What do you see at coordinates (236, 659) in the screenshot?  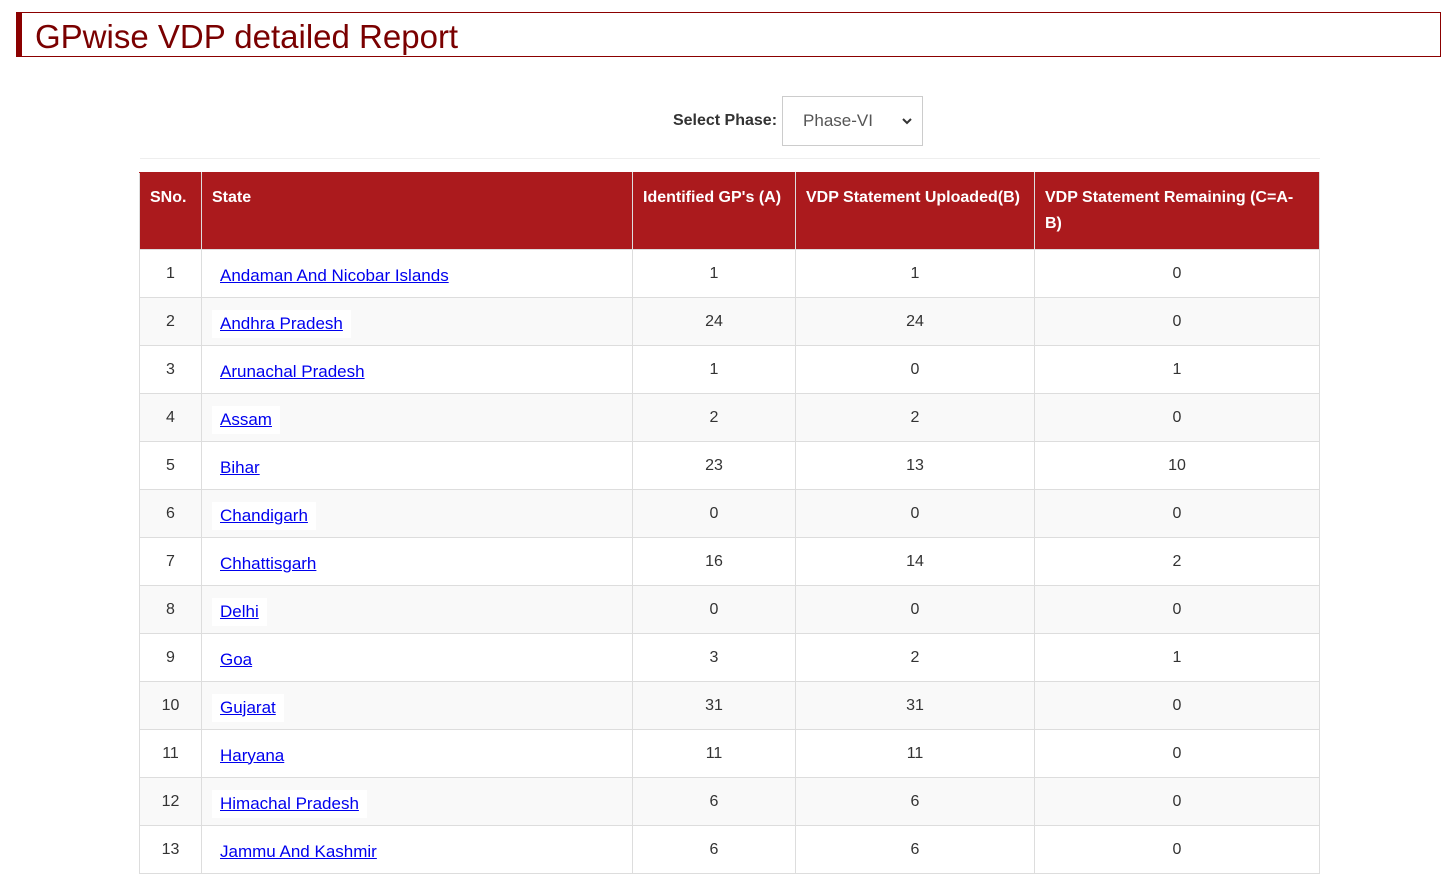 I see `state-link: Goa` at bounding box center [236, 659].